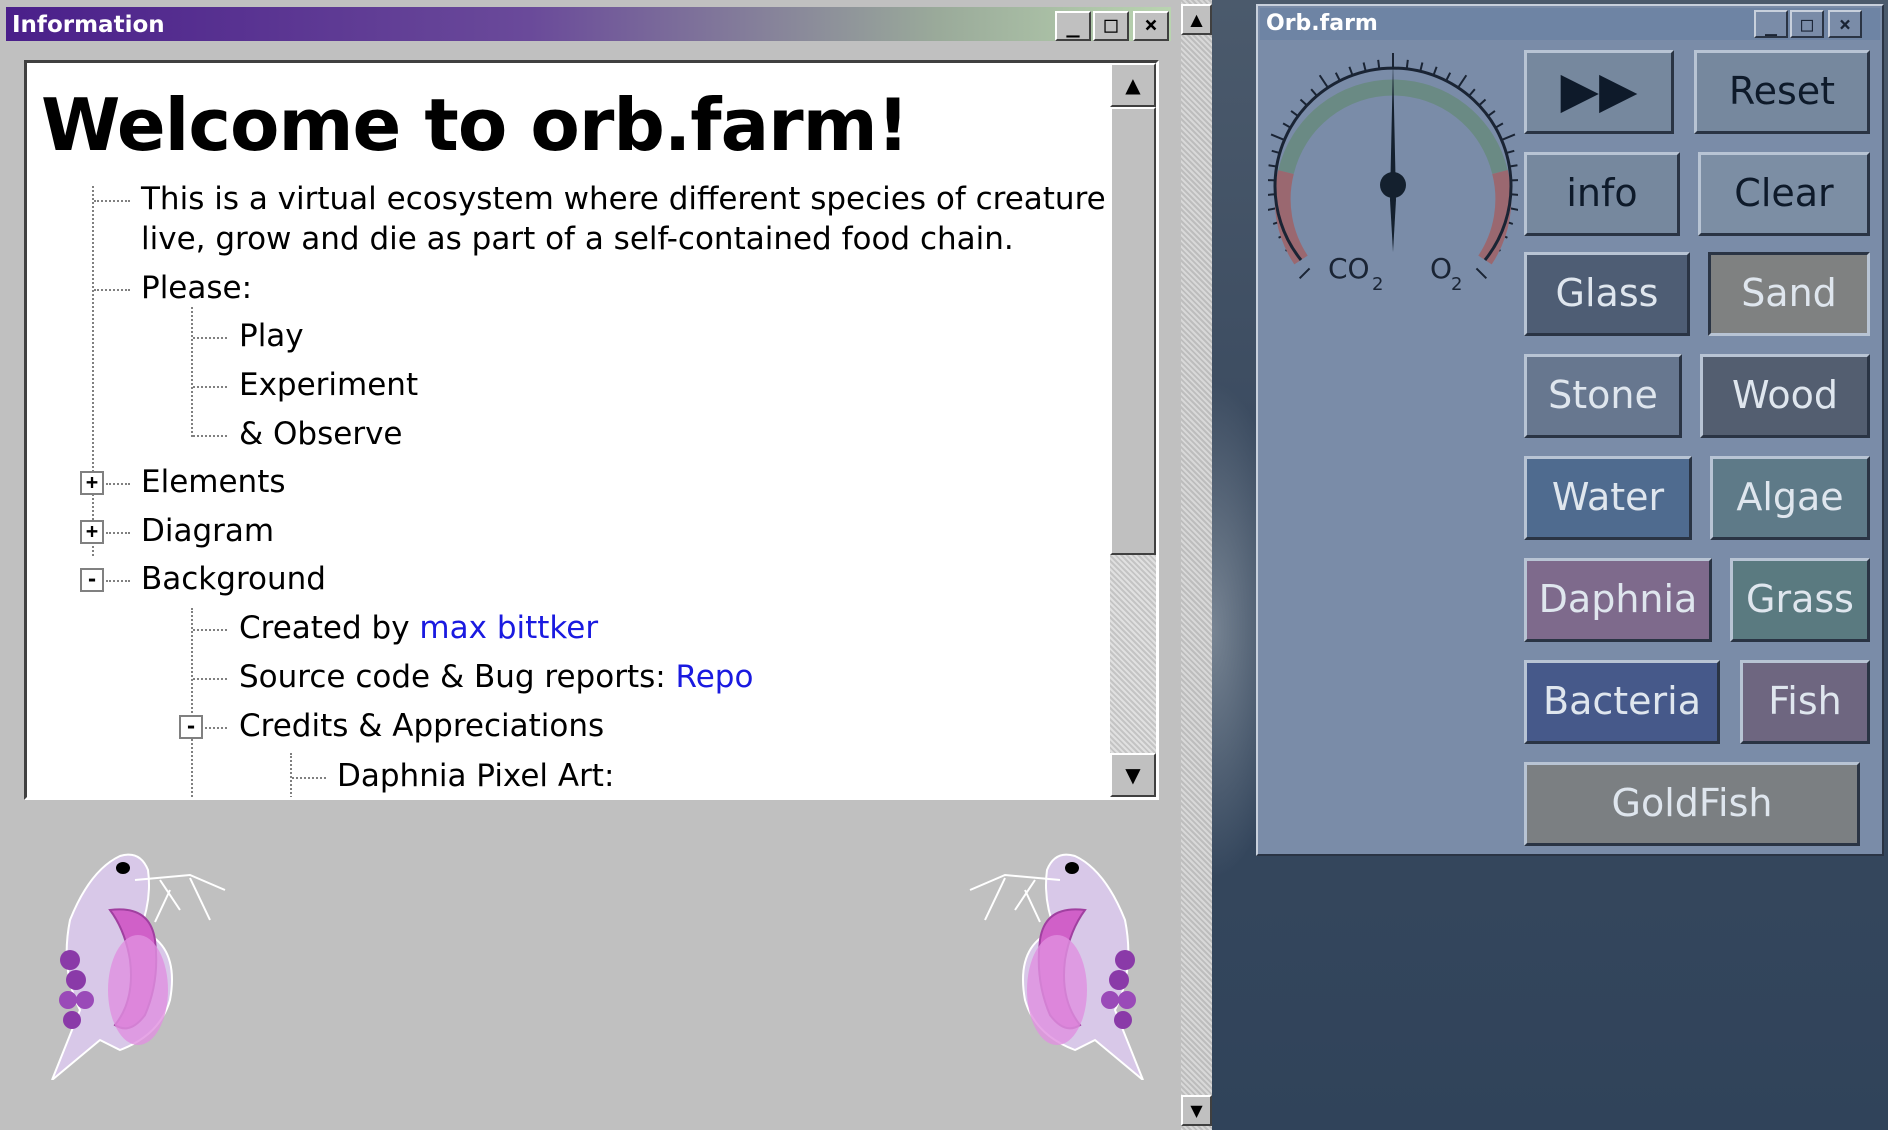 This screenshot has width=1888, height=1130. Describe the element at coordinates (1805, 702) in the screenshot. I see `fish-button: Fish` at that location.